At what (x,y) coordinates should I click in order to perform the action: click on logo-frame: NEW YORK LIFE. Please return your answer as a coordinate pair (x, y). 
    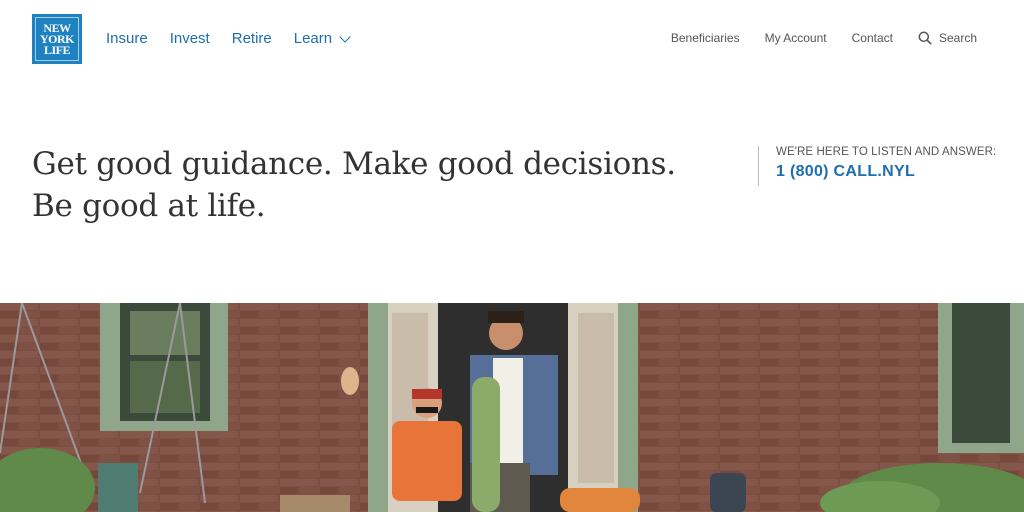
    Looking at the image, I should click on (57, 39).